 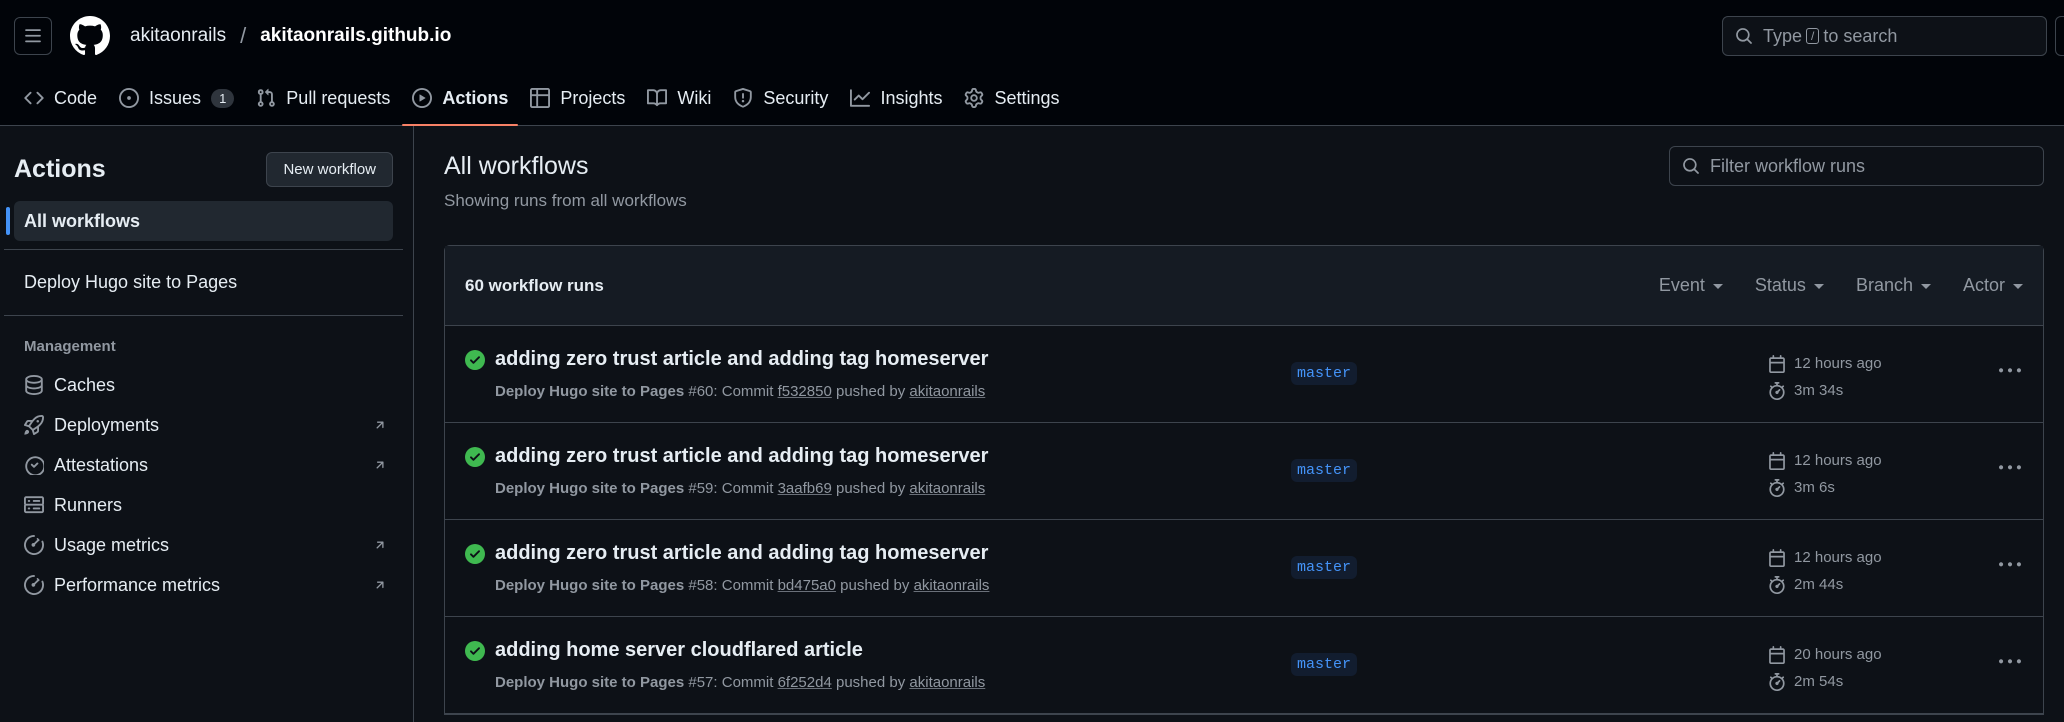 What do you see at coordinates (70, 346) in the screenshot?
I see `management-heading: Management` at bounding box center [70, 346].